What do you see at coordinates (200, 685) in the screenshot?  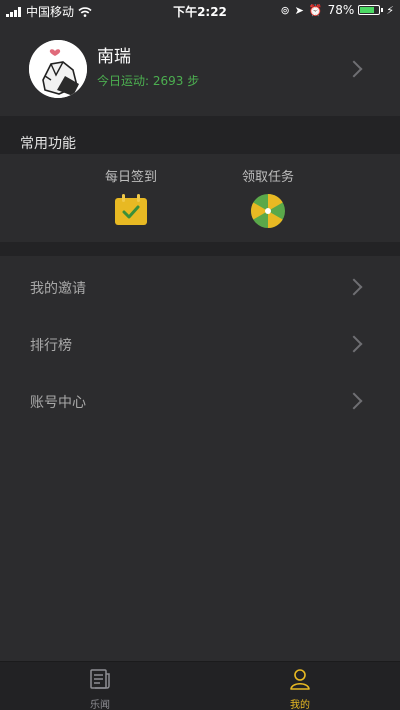 I see `tab-bar: 乐闻 我的` at bounding box center [200, 685].